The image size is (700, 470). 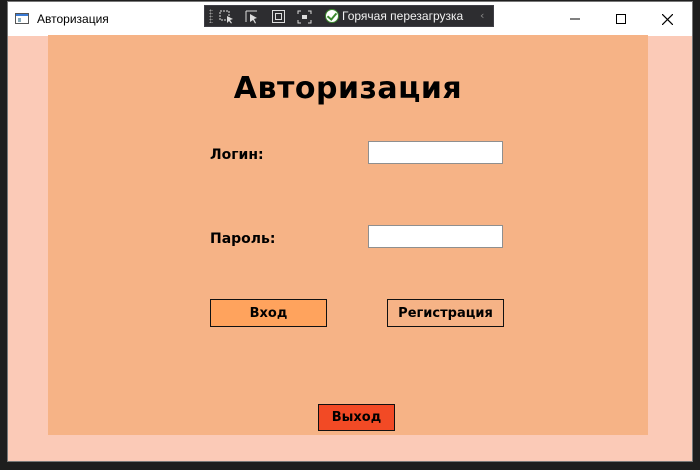 What do you see at coordinates (237, 155) in the screenshot?
I see `login-label: Логин:` at bounding box center [237, 155].